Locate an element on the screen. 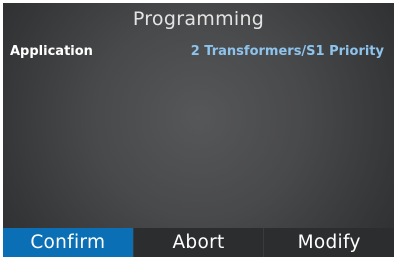  modify-button: Modify is located at coordinates (328, 242).